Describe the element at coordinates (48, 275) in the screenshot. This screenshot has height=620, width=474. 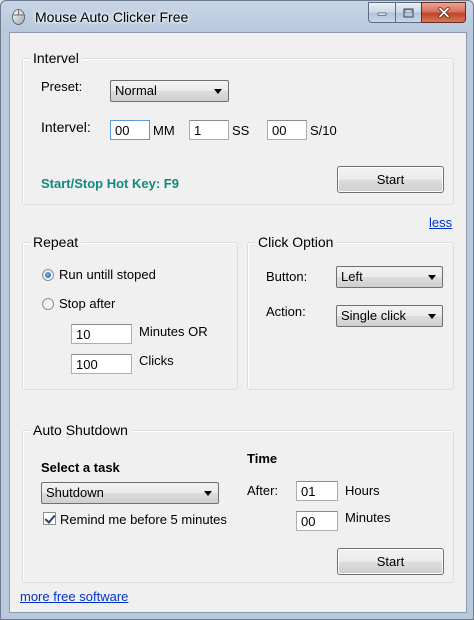
I see `run-until-stopped-radio` at that location.